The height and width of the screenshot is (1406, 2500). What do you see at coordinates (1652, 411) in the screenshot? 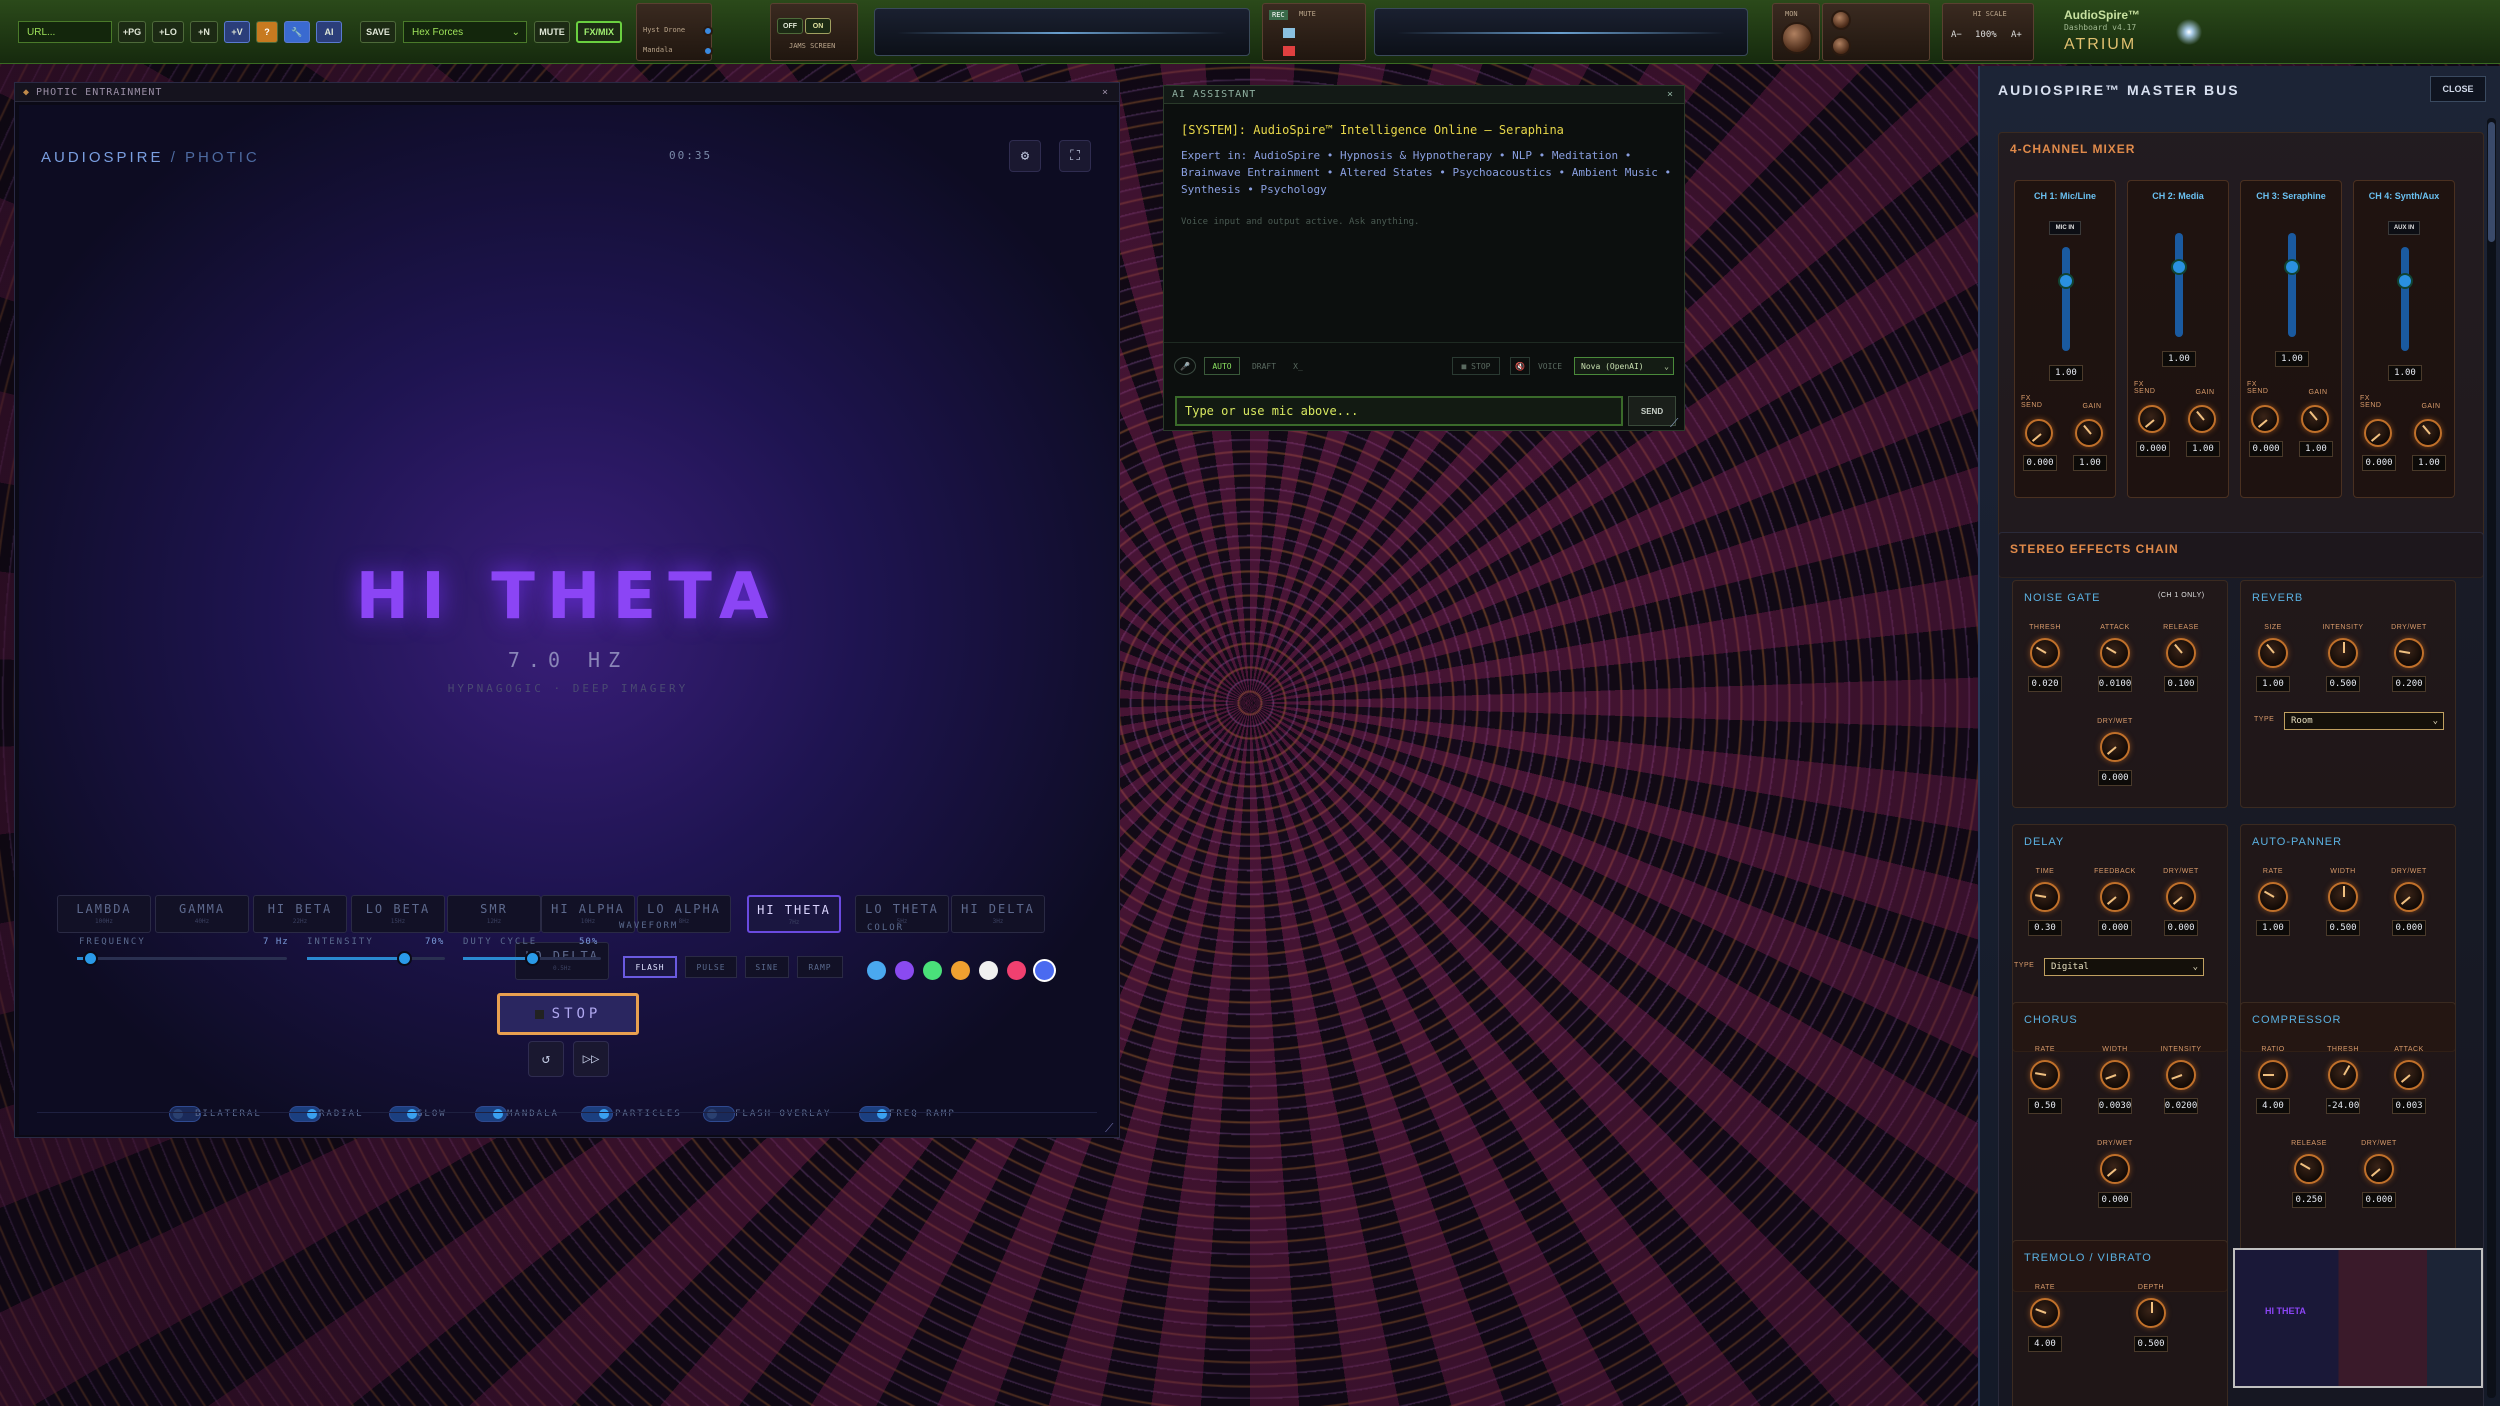
I see `send-button: SEND` at bounding box center [1652, 411].